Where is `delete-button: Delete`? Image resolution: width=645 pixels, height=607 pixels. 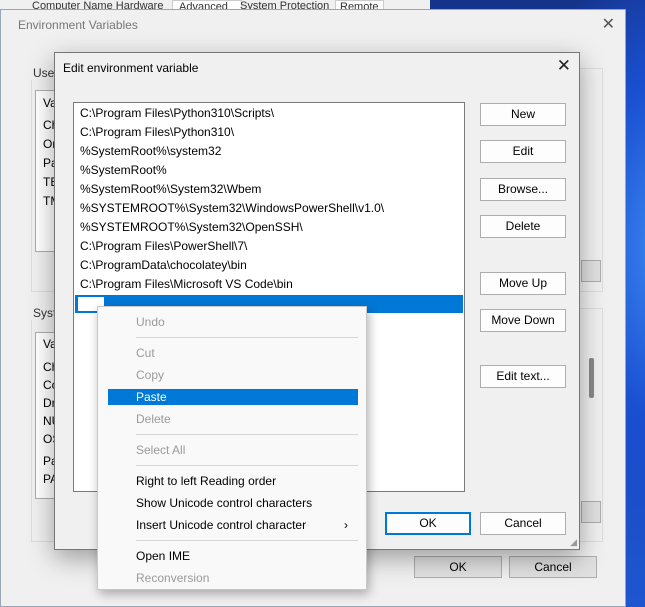
delete-button: Delete is located at coordinates (523, 226).